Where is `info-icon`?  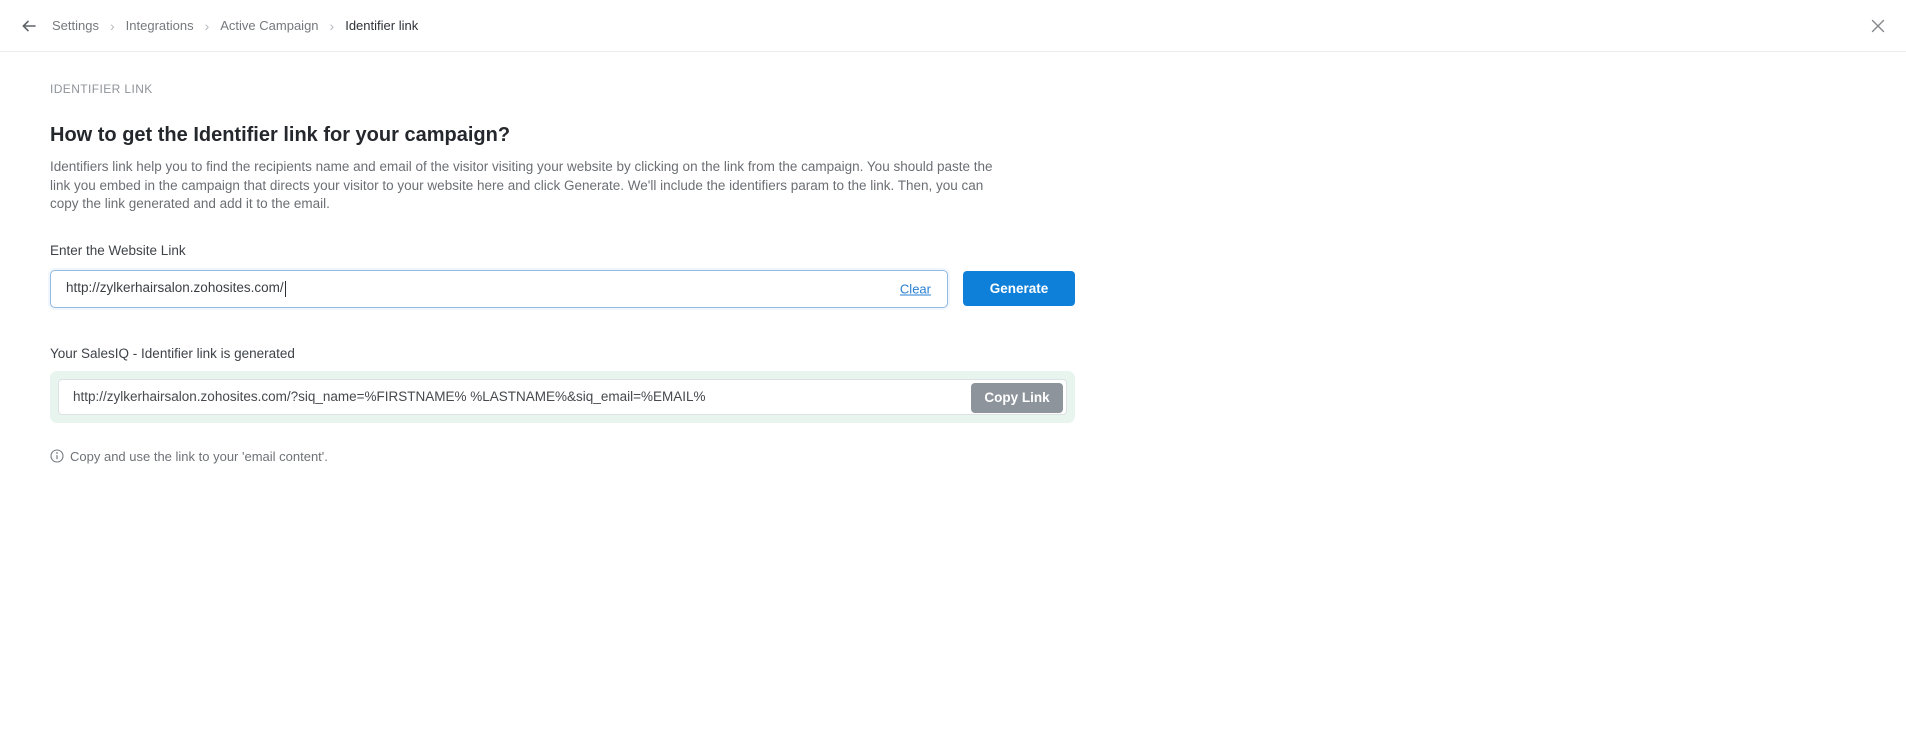
info-icon is located at coordinates (57, 456).